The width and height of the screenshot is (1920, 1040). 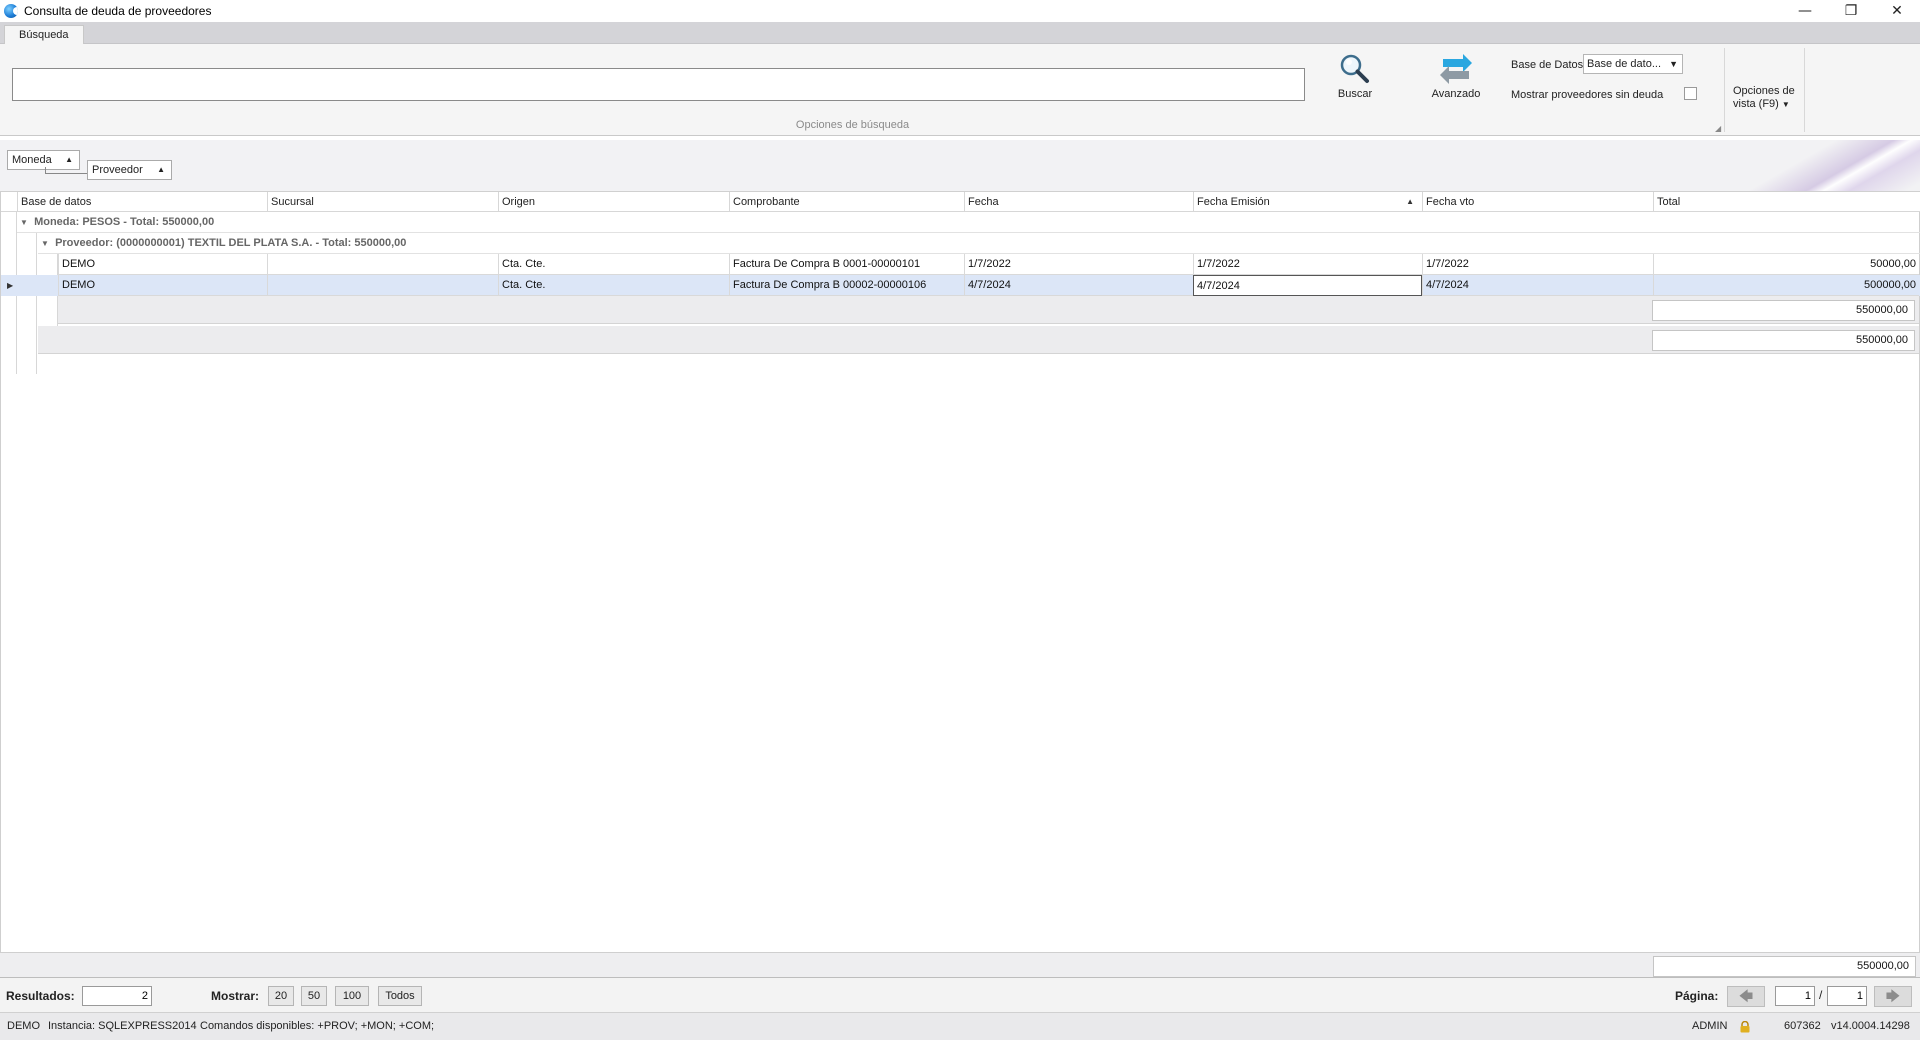 I want to click on cell-comprobante: Factura De Compra B 00002-00000106, so click(x=846, y=285).